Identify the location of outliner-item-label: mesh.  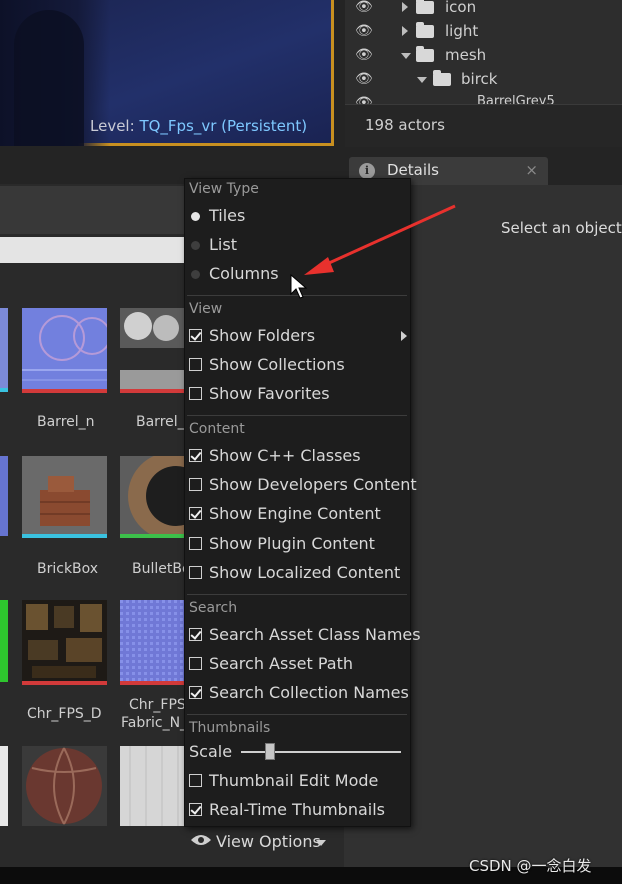
(466, 55).